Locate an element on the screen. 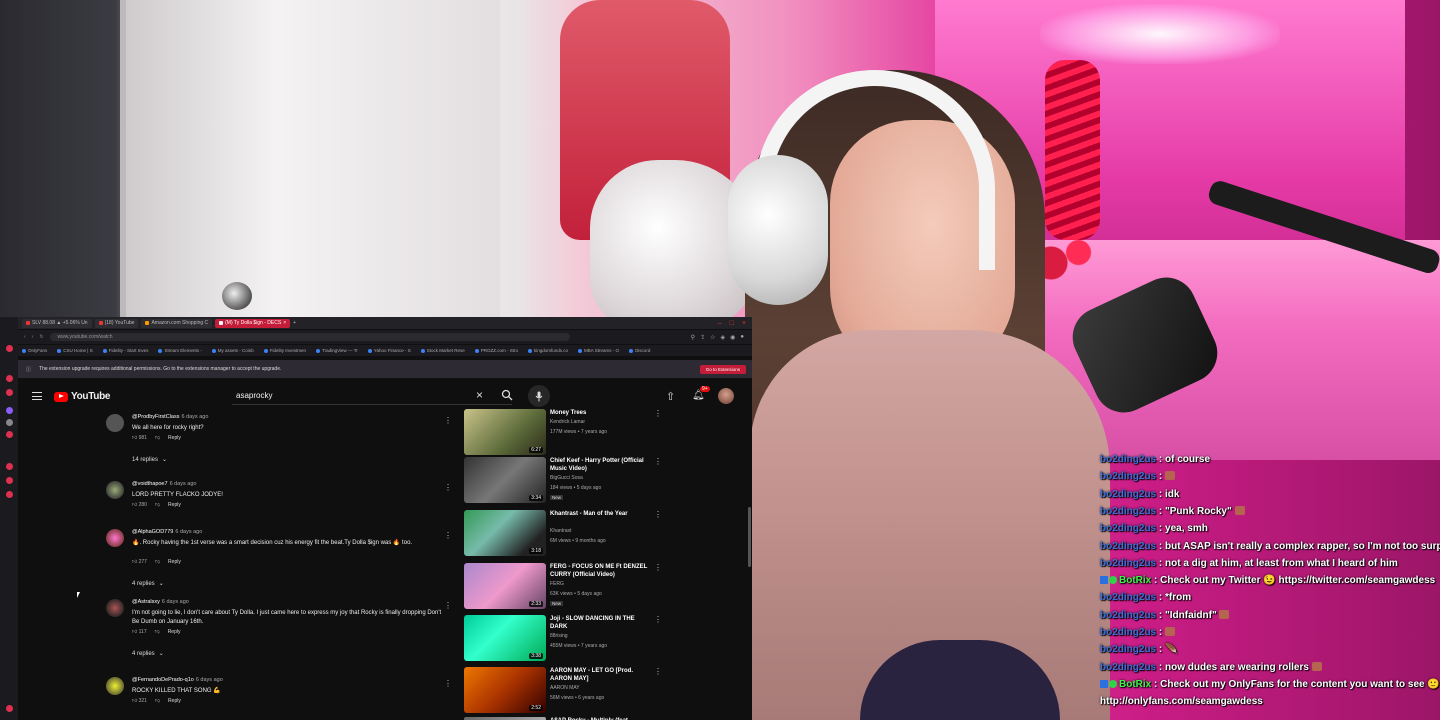 The height and width of the screenshot is (720, 1440). reload-icon: ↻ is located at coordinates (41, 337).